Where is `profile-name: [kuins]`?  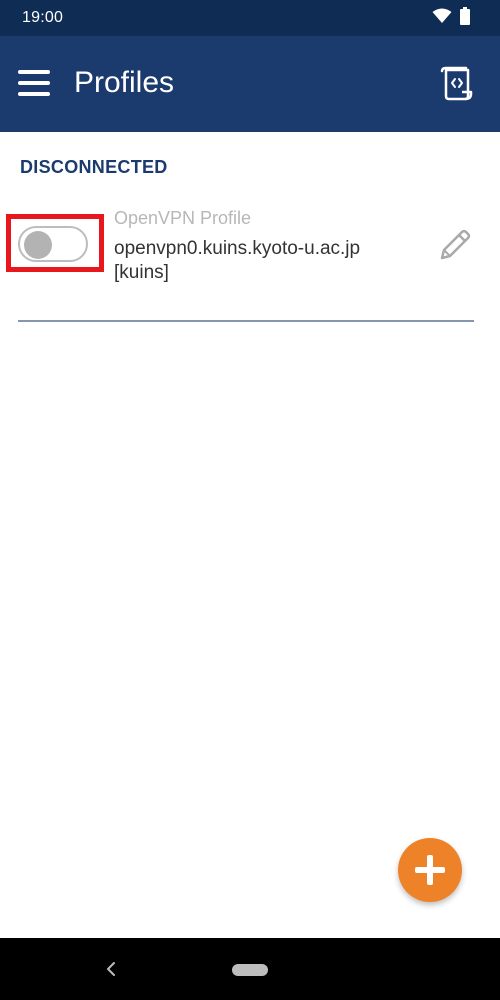
profile-name: [kuins] is located at coordinates (141, 273).